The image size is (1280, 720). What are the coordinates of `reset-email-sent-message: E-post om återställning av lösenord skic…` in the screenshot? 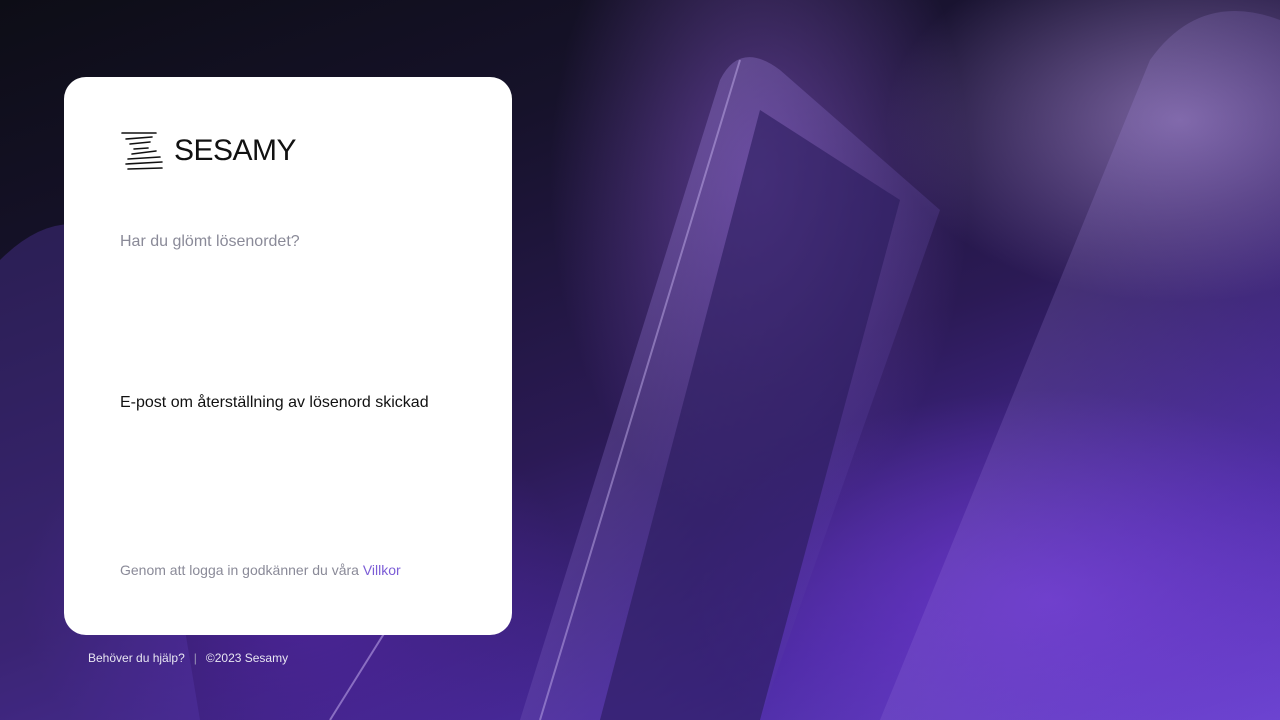 It's located at (274, 402).